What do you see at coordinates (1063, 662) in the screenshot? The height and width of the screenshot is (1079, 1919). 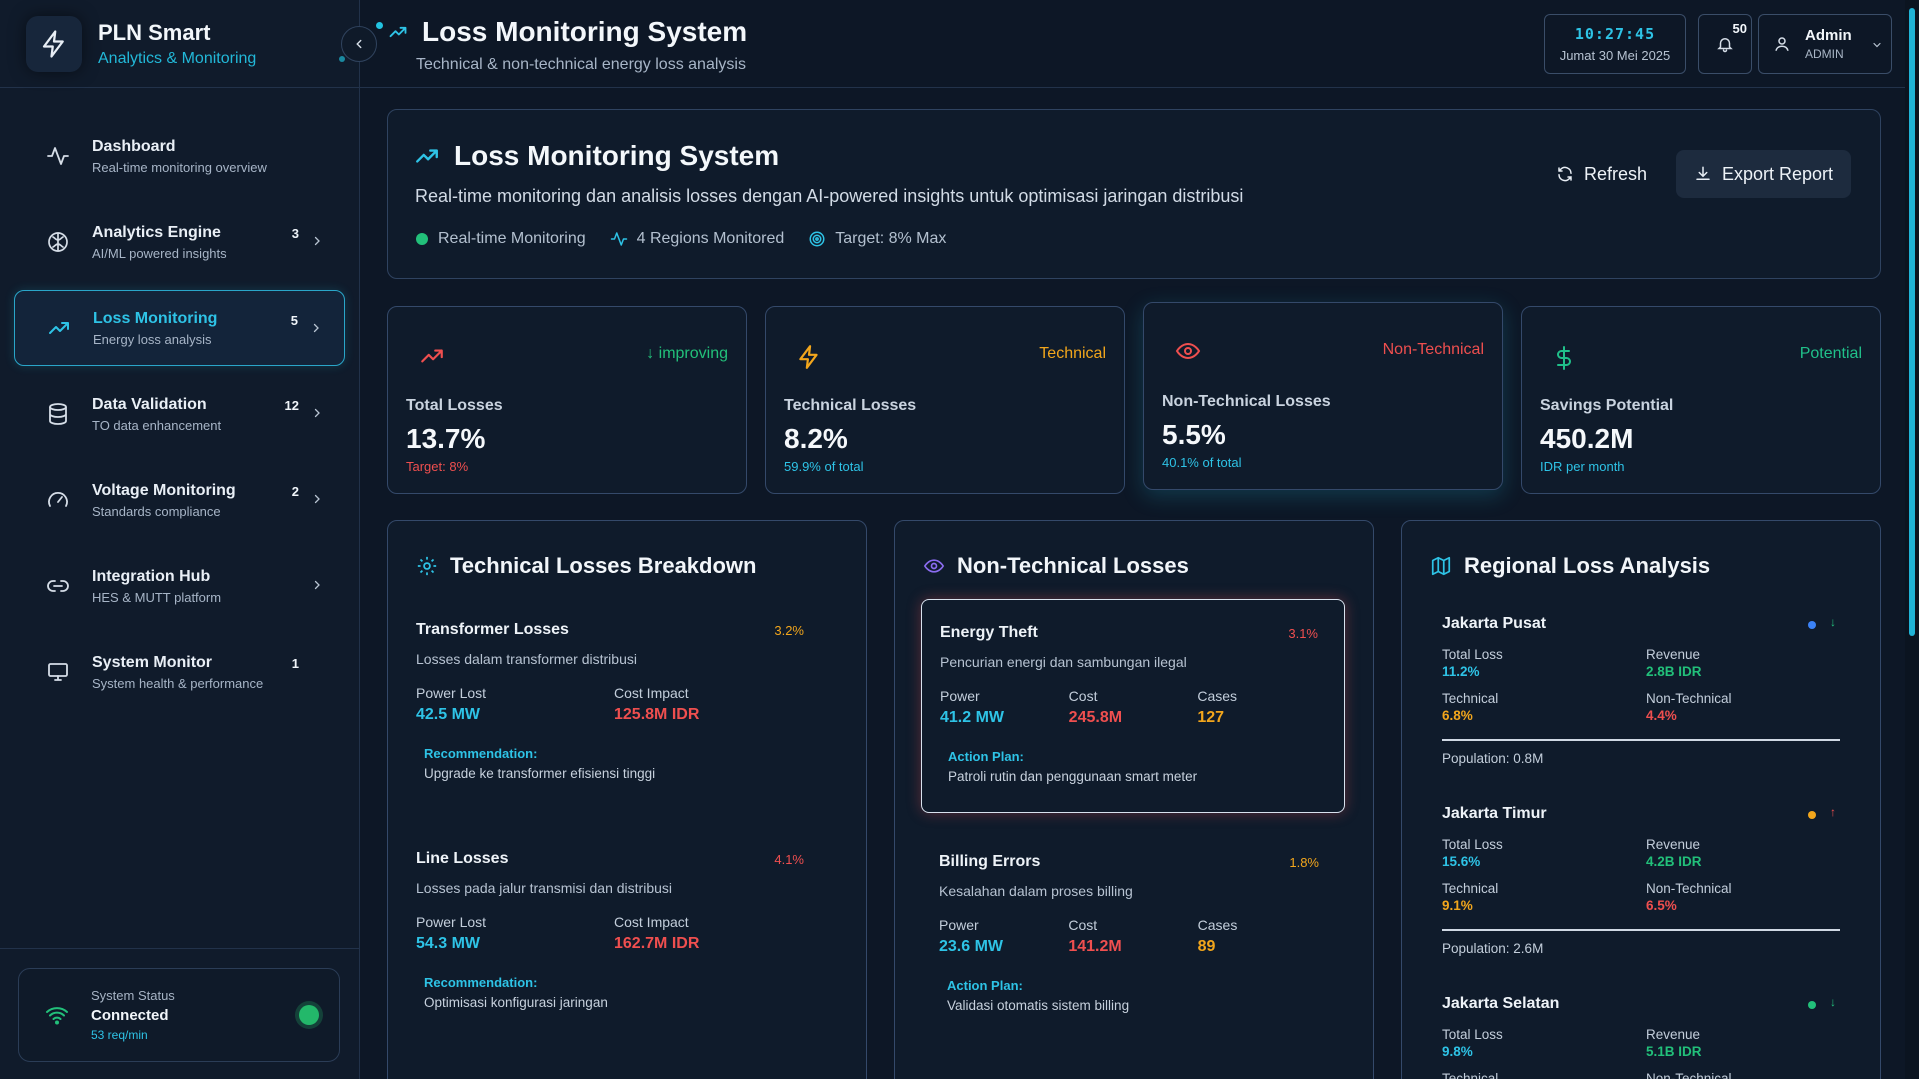 I see `loss-description: Pencurian energi dan sambungan ilegal` at bounding box center [1063, 662].